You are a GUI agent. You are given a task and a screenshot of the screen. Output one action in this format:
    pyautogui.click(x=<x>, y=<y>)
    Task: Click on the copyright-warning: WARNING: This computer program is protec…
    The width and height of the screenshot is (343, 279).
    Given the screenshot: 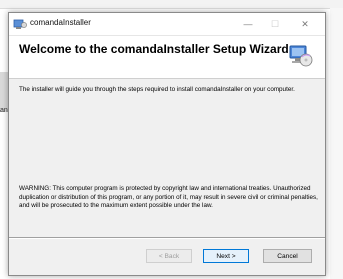 What is the action you would take?
    pyautogui.click(x=168, y=197)
    